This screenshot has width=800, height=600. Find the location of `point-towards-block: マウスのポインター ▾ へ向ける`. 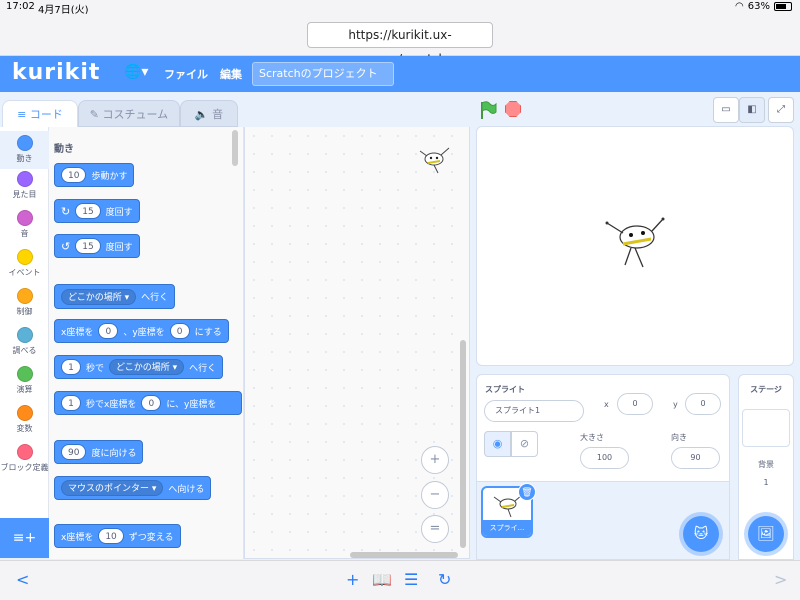

point-towards-block: マウスのポインター ▾ へ向ける is located at coordinates (133, 488).